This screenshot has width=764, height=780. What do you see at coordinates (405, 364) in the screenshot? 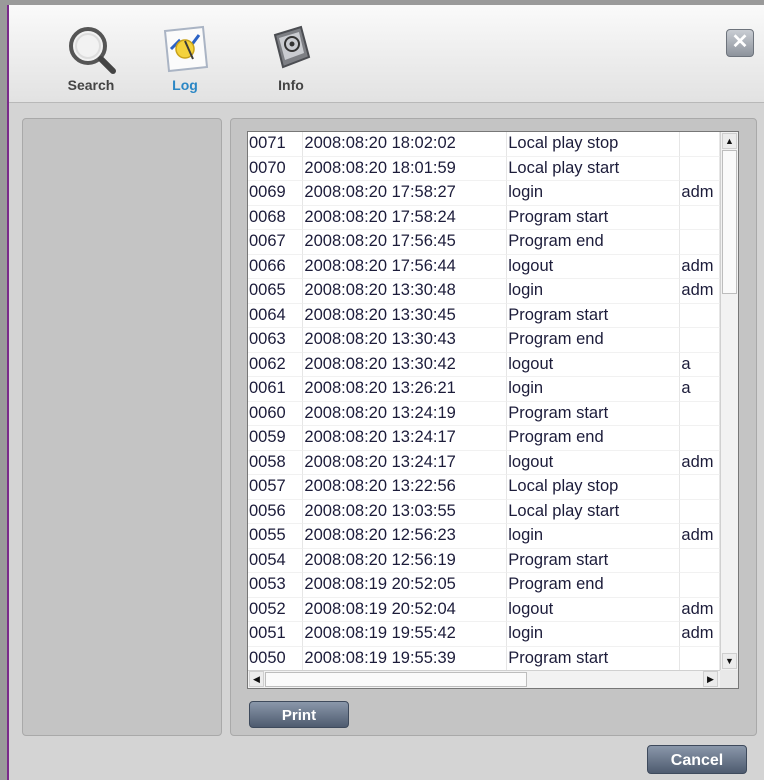
I see `log-datetime: 2008:08:20 13:30:42` at bounding box center [405, 364].